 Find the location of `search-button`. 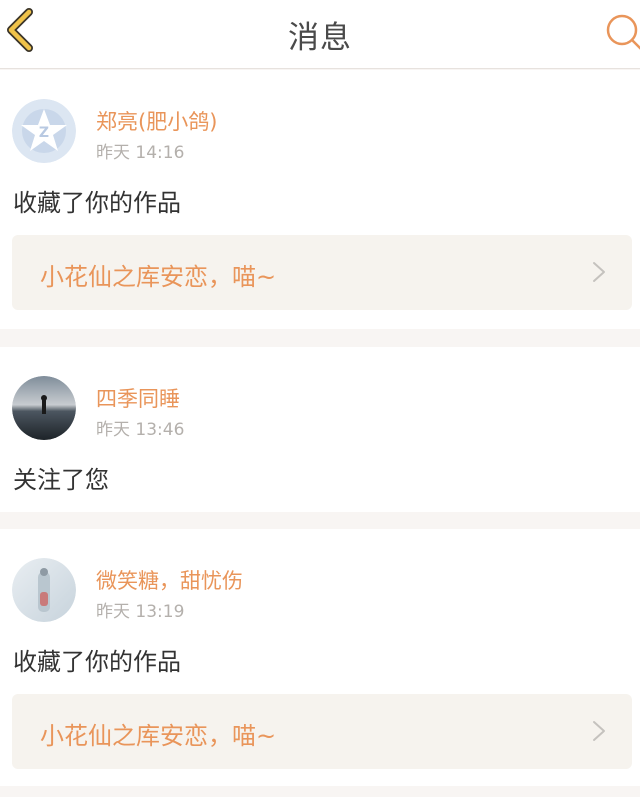

search-button is located at coordinates (620, 32).